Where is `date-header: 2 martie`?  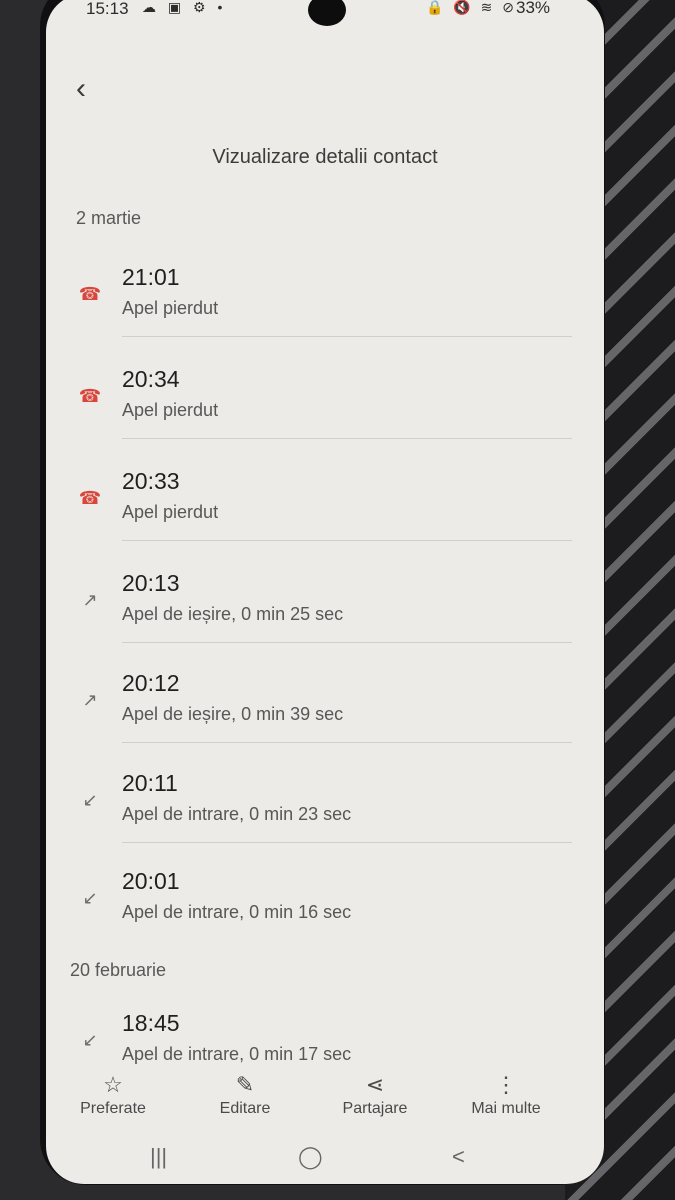
date-header: 2 martie is located at coordinates (109, 218).